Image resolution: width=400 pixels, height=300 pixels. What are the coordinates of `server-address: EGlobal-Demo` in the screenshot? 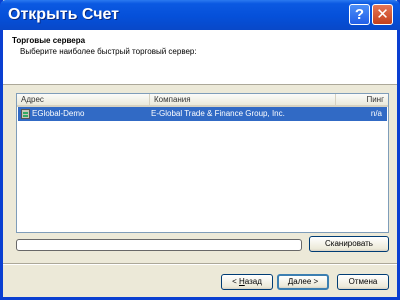 It's located at (58, 113).